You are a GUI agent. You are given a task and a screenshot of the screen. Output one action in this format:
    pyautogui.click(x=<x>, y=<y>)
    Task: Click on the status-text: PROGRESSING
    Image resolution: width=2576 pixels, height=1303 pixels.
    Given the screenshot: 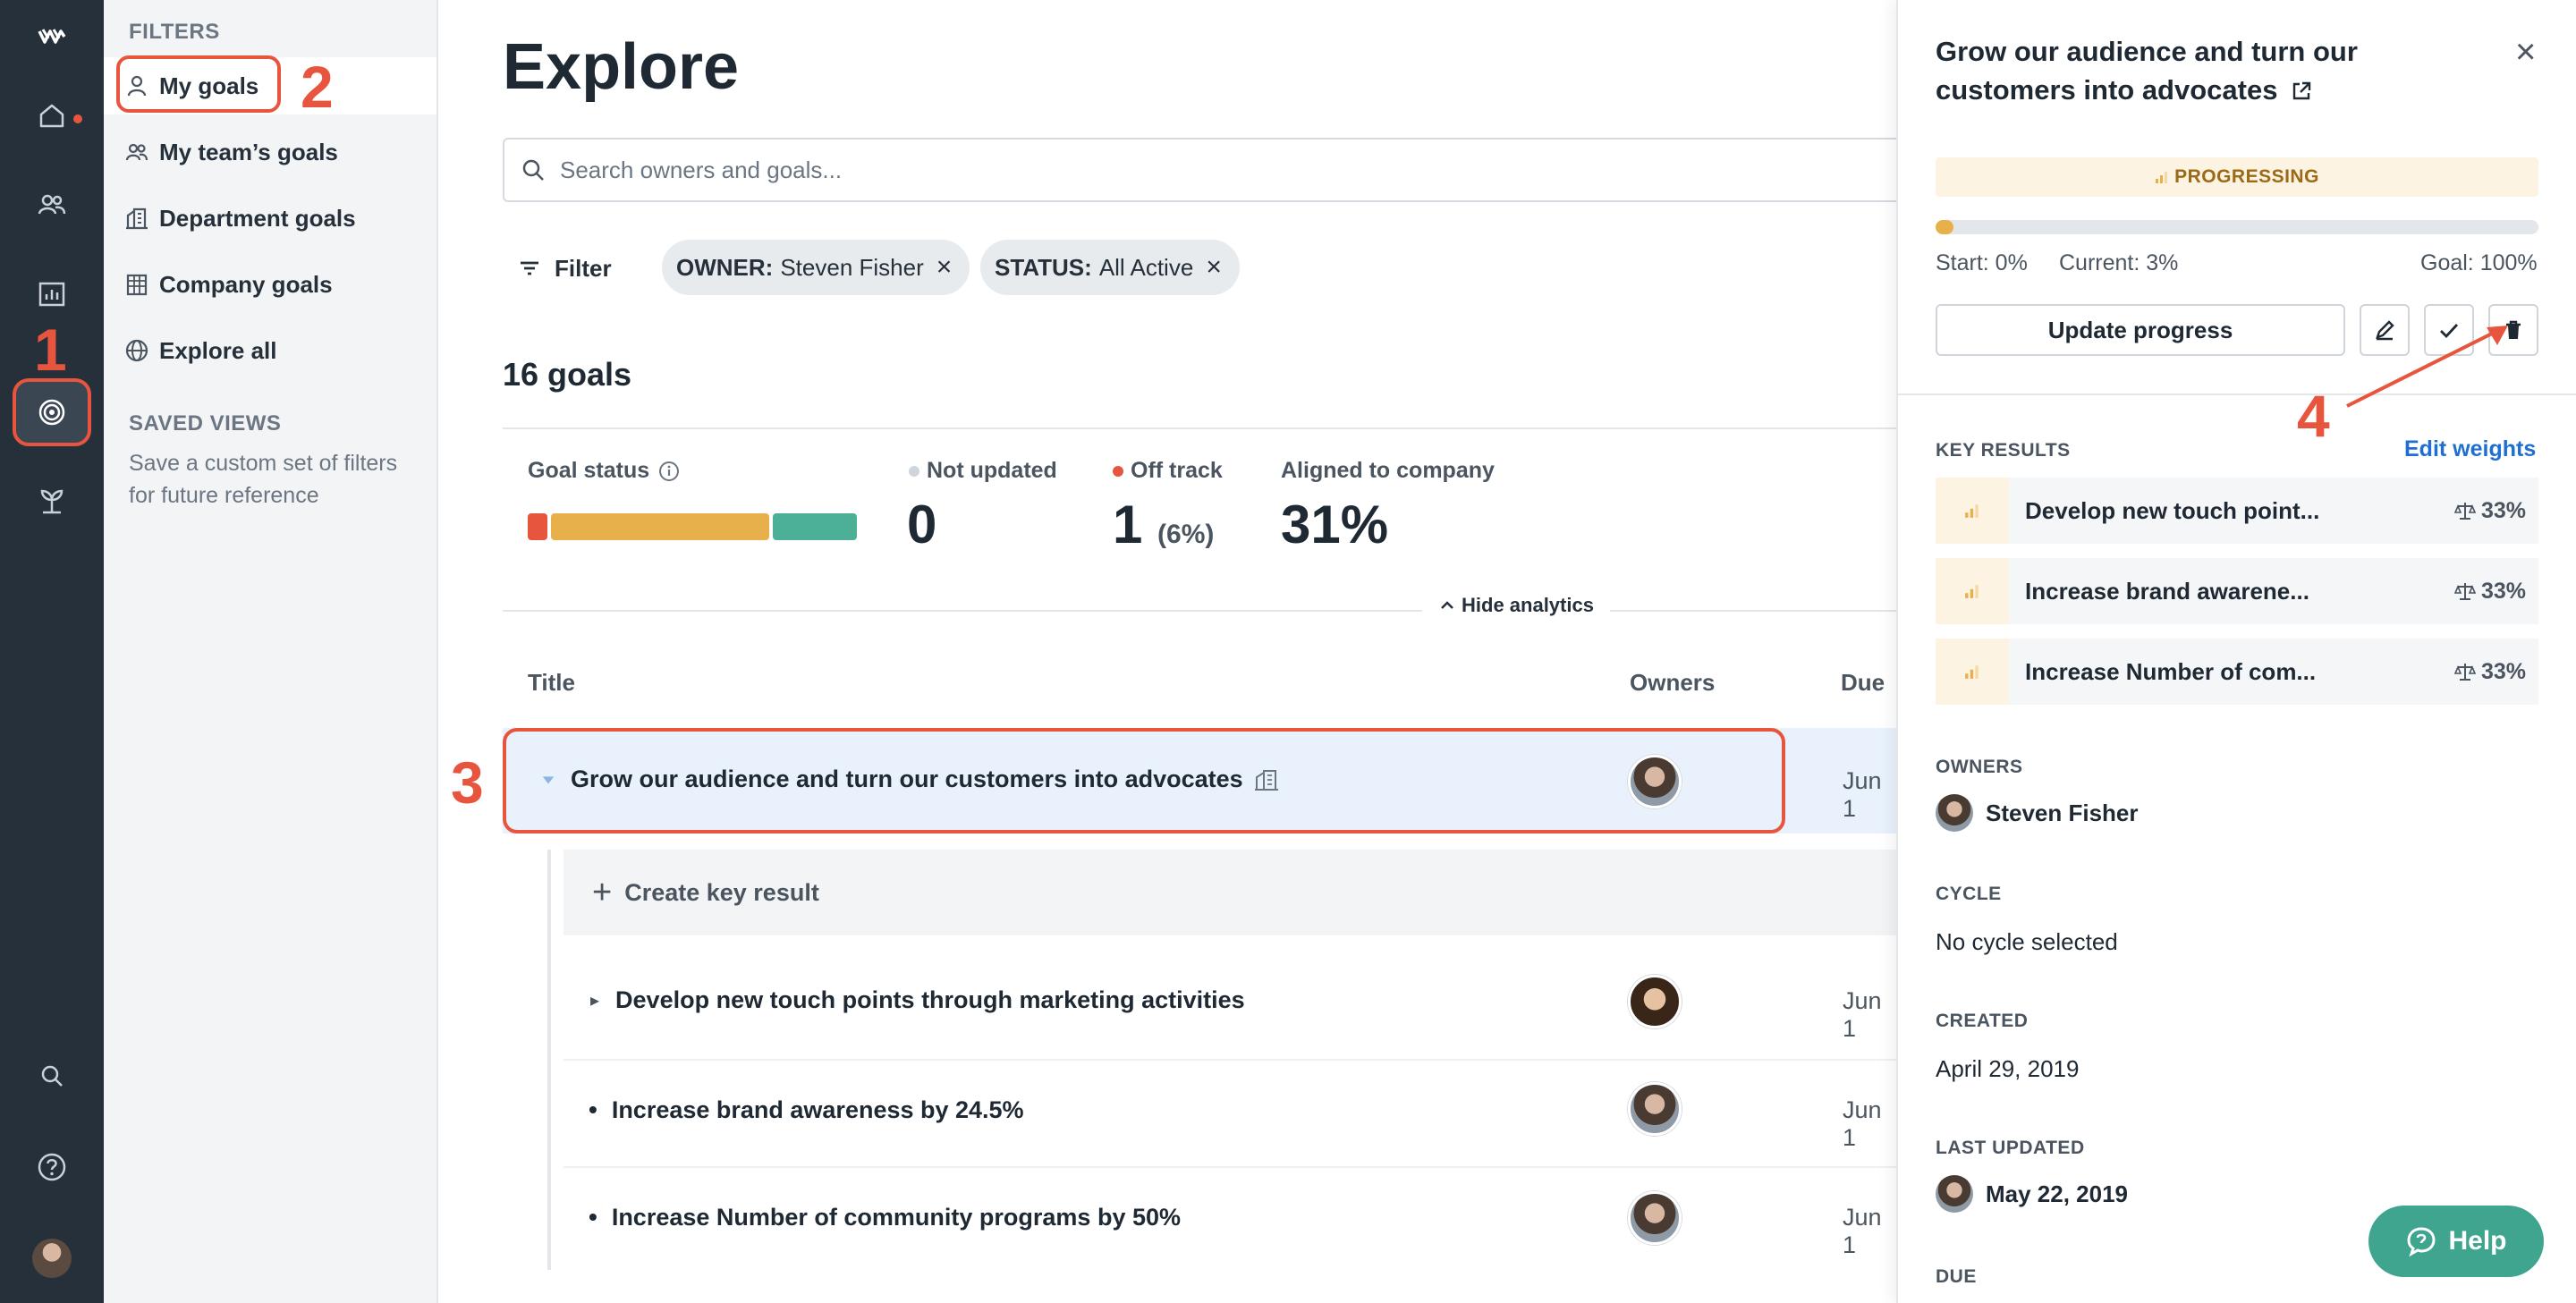 What is the action you would take?
    pyautogui.click(x=2246, y=176)
    